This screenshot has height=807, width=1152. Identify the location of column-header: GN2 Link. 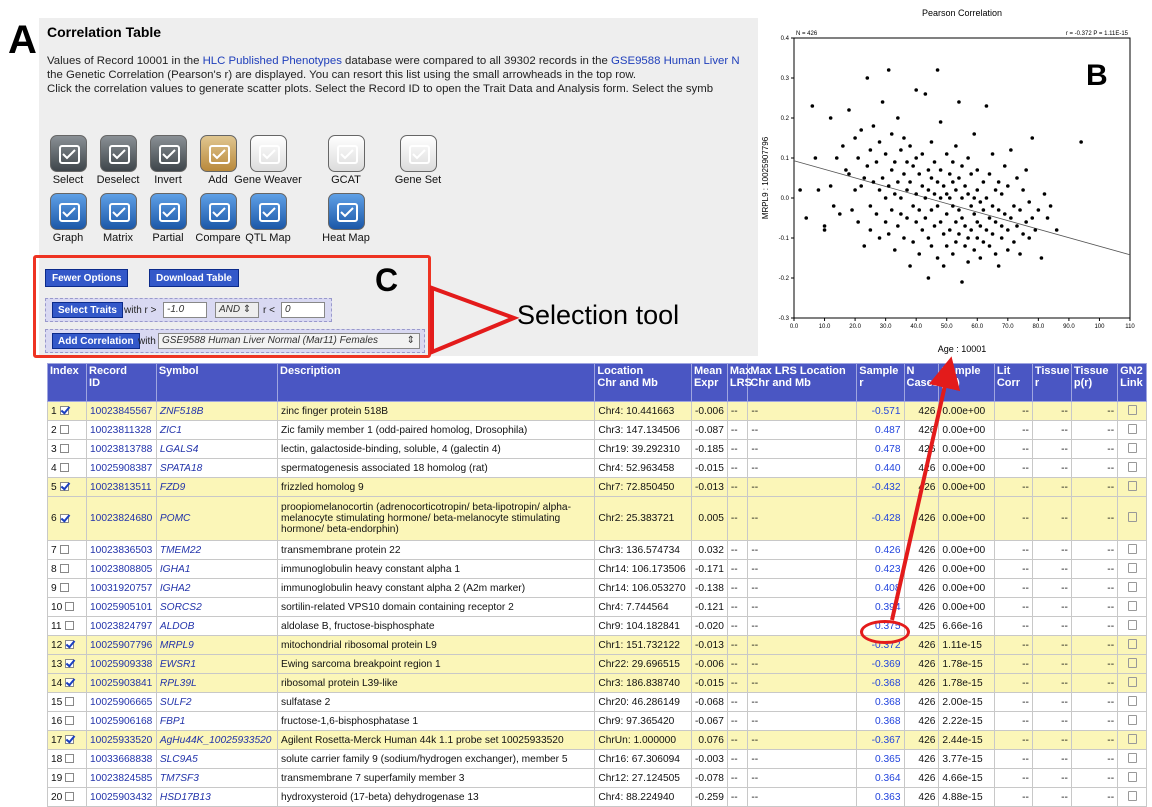
(1132, 382).